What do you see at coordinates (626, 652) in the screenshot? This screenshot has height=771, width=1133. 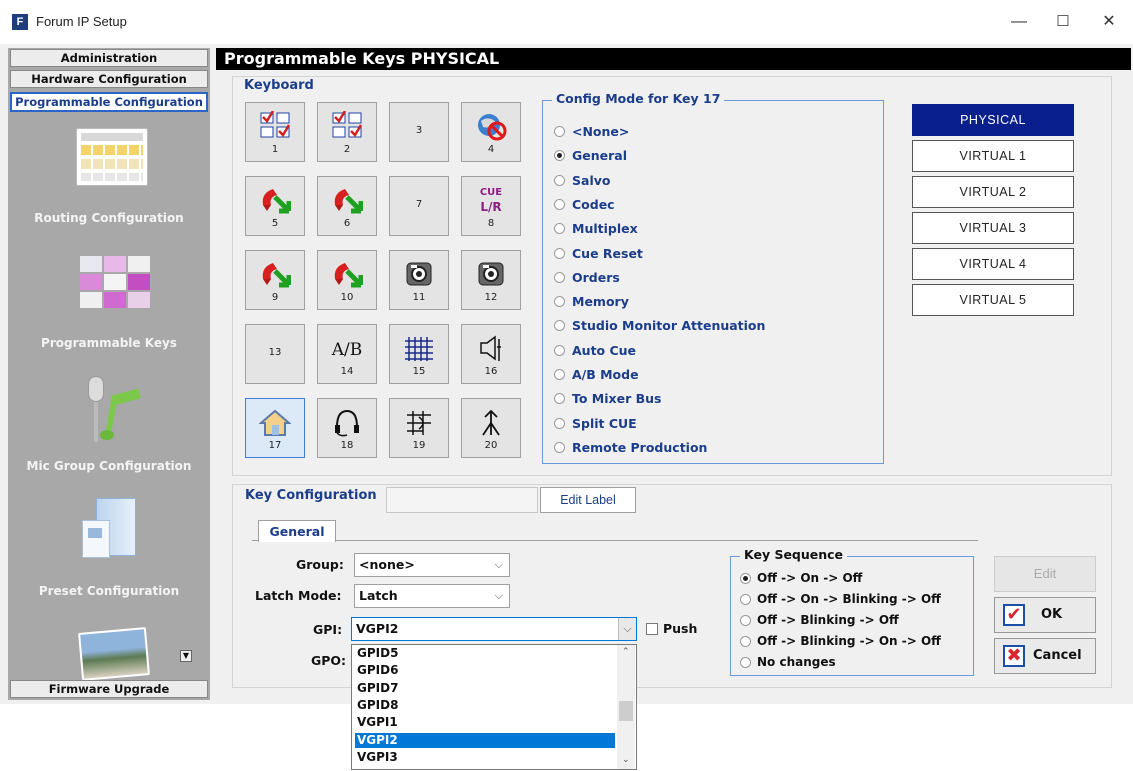 I see `scroll-up-icon: ⌃` at bounding box center [626, 652].